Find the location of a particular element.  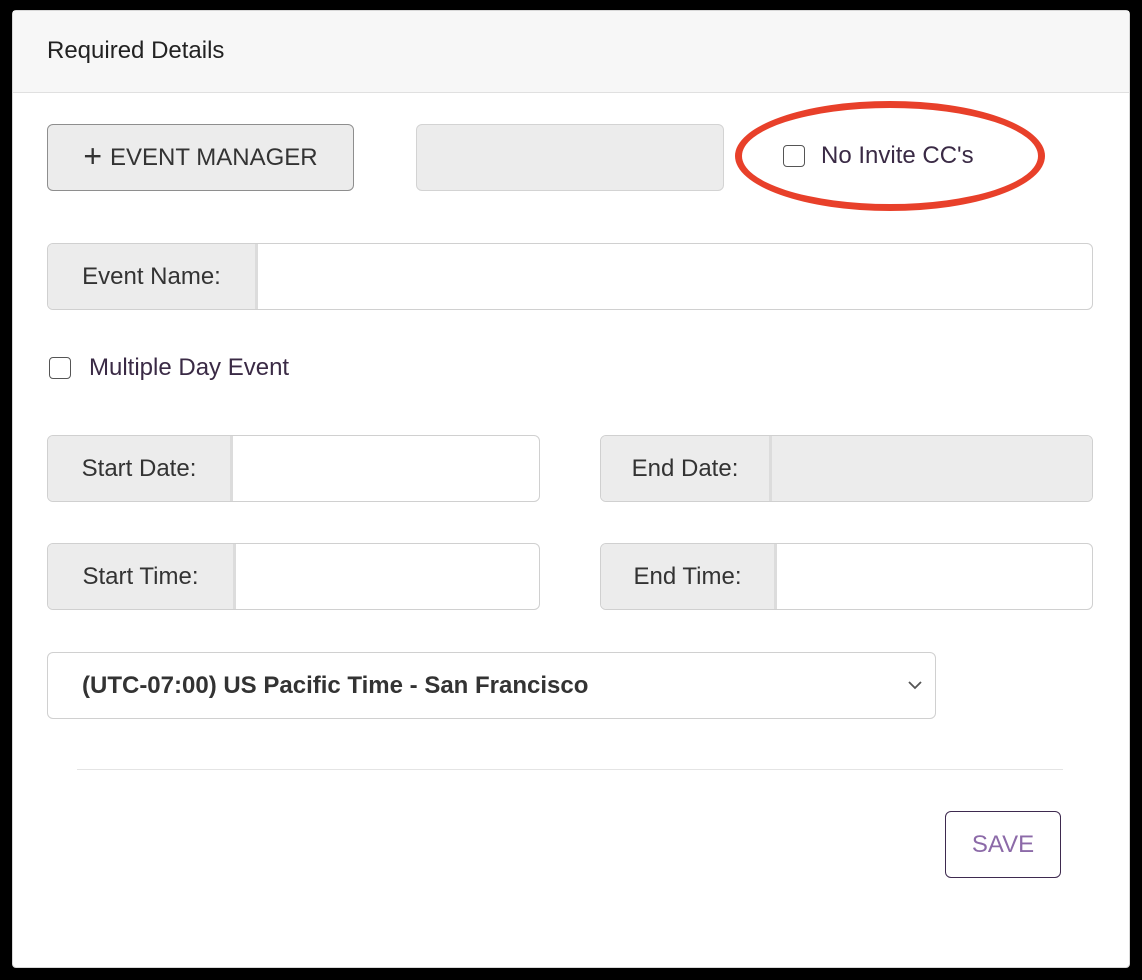

end-date-group: End Date: is located at coordinates (846, 468).